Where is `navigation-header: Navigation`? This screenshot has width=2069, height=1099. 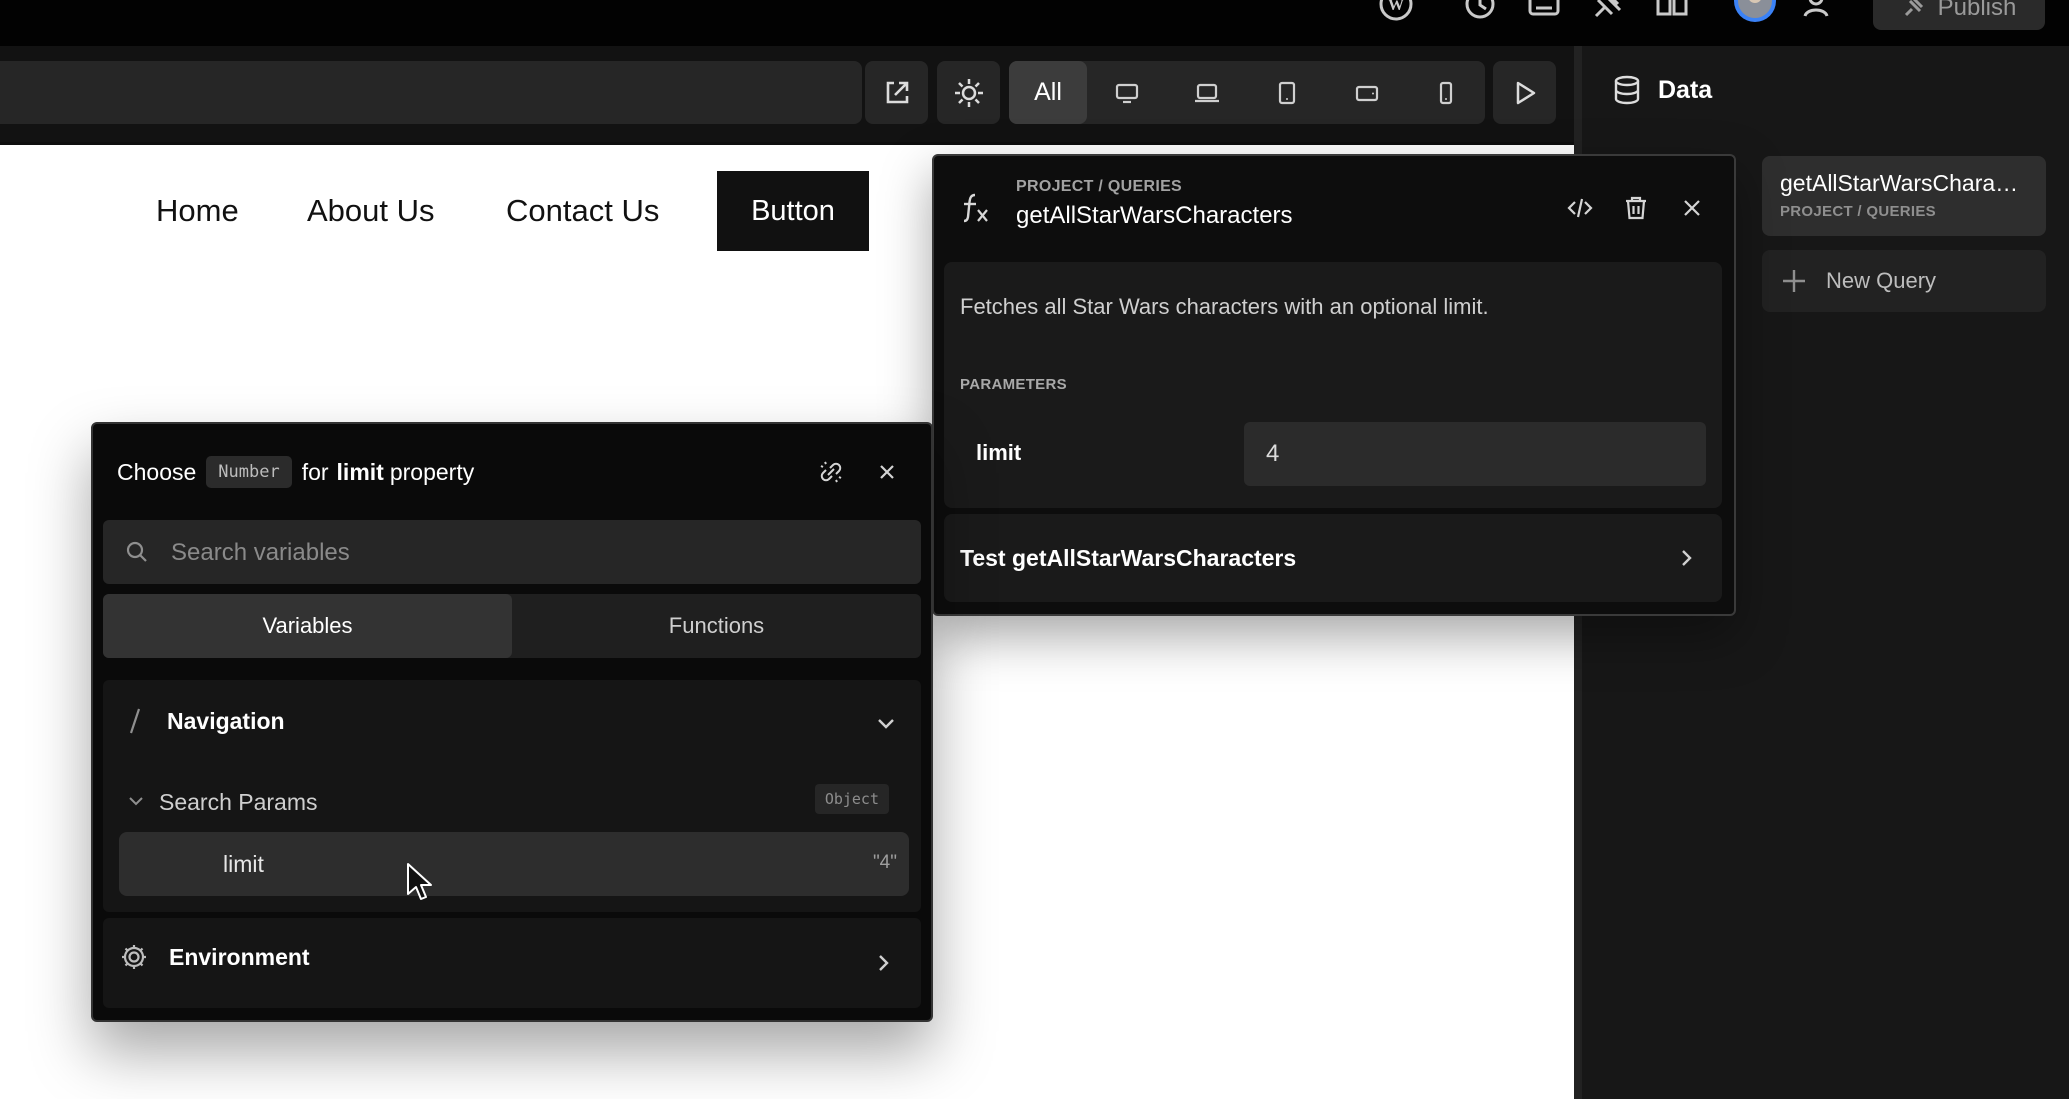
navigation-header: Navigation is located at coordinates (206, 721).